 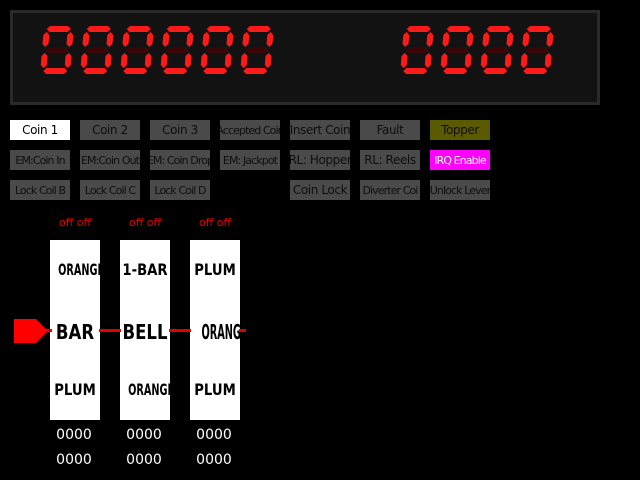 What do you see at coordinates (74, 460) in the screenshot?
I see `reel-1-counter-2: 0000` at bounding box center [74, 460].